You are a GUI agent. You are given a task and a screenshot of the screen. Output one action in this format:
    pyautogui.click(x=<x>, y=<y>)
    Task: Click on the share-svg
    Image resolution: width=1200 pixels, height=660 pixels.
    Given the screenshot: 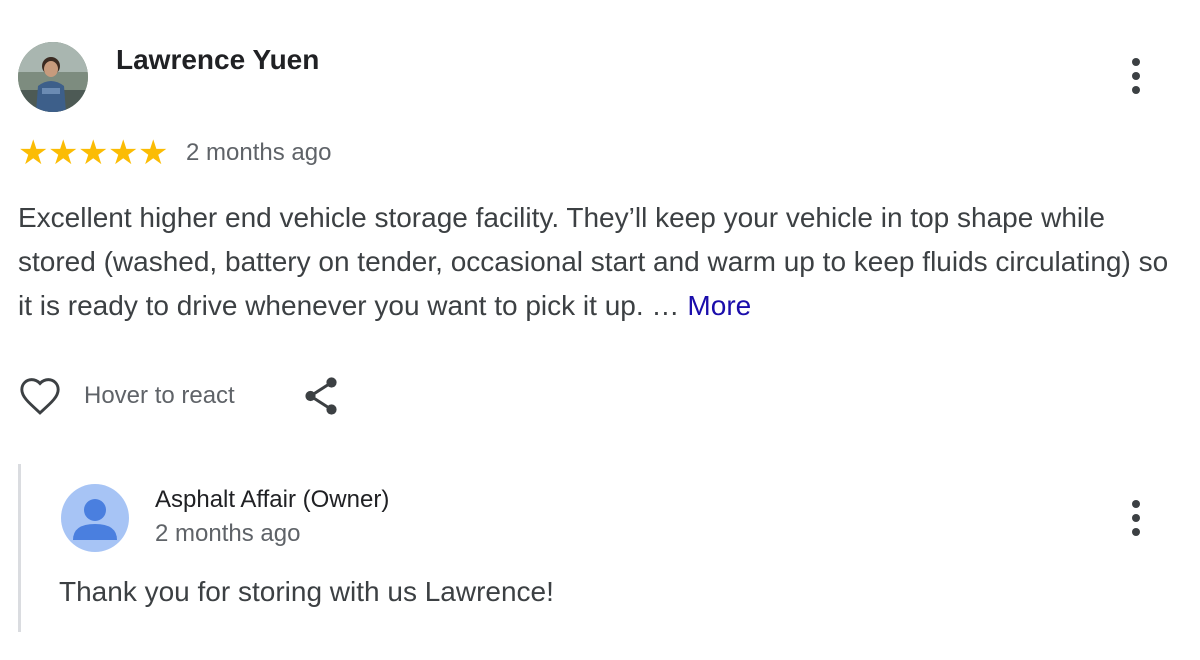 What is the action you would take?
    pyautogui.click(x=321, y=396)
    